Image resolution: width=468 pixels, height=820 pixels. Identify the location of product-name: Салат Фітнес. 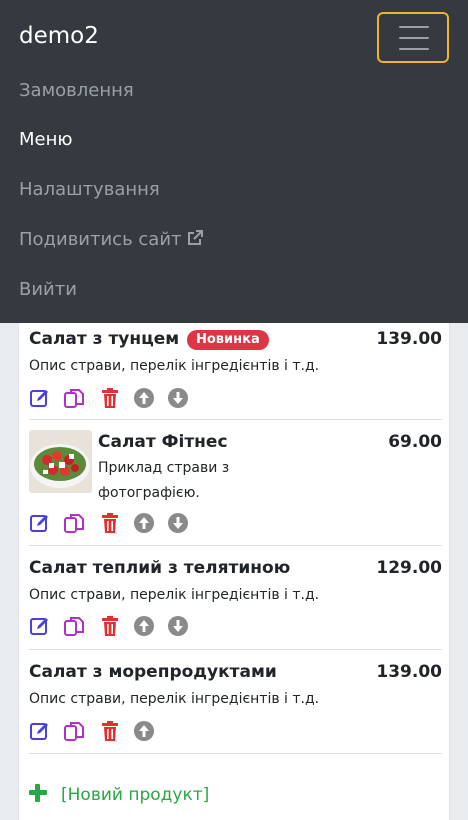
(163, 442).